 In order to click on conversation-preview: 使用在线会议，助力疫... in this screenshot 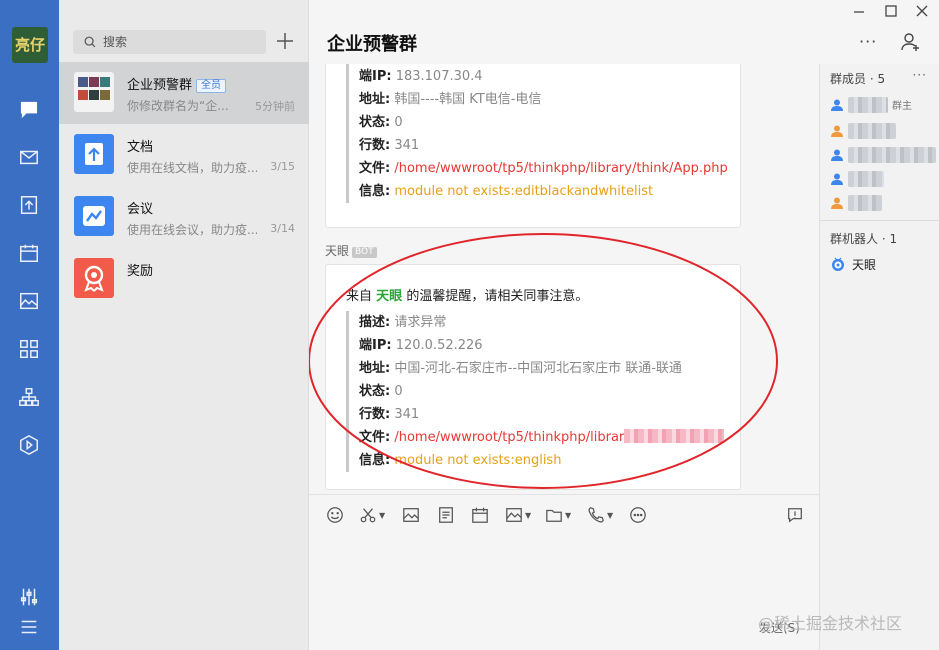, I will do `click(192, 230)`.